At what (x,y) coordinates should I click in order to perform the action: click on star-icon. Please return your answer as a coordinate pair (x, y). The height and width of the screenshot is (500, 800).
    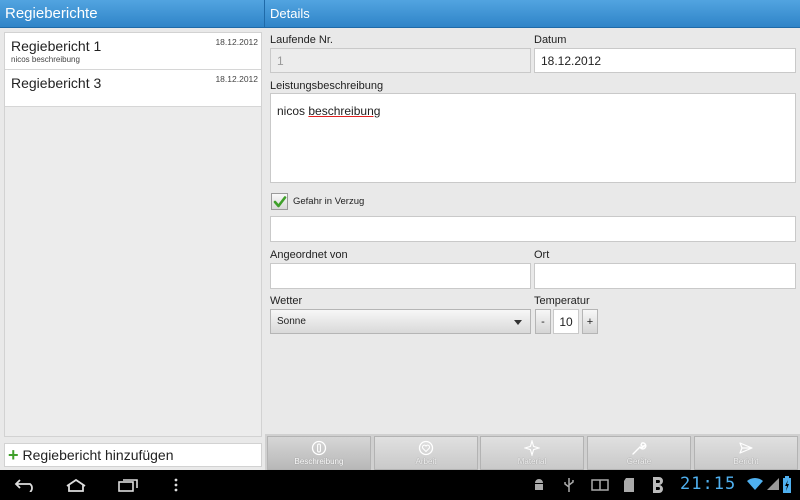
    Looking at the image, I should click on (532, 448).